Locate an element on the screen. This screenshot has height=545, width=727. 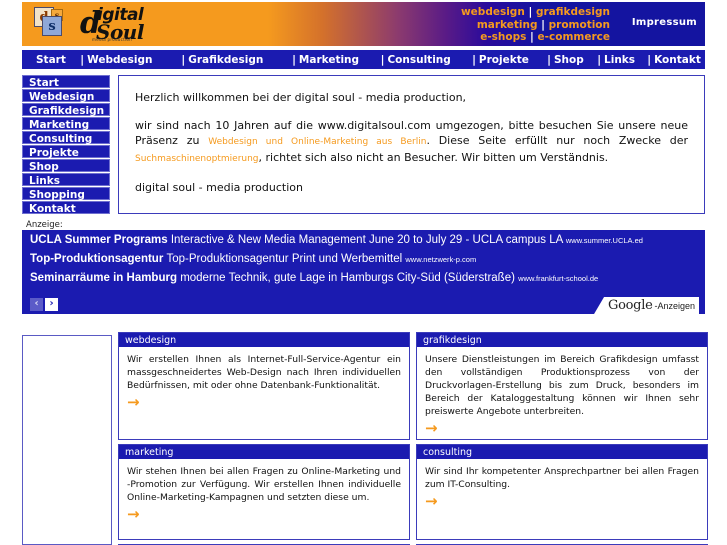
sidebar-item-start: Start is located at coordinates (66, 82).